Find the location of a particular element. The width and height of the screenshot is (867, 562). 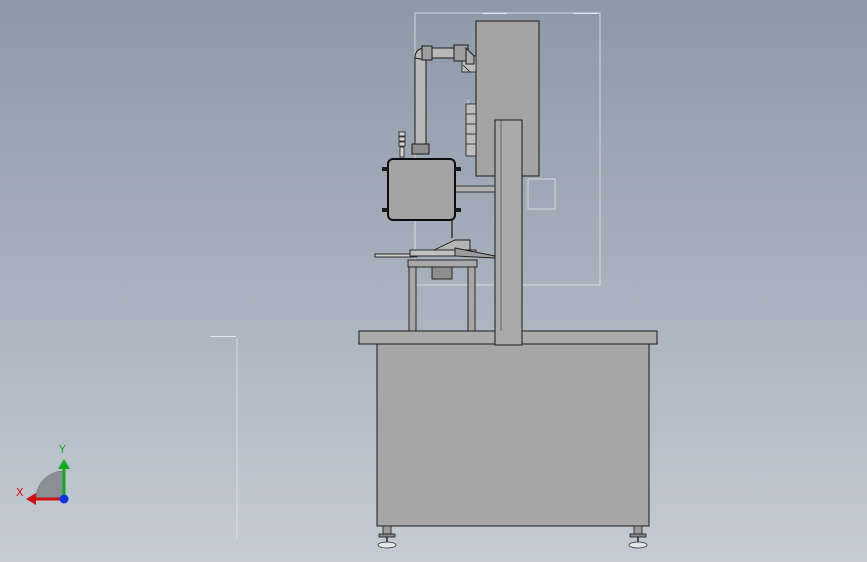

bent-pipe is located at coordinates (443, 99).